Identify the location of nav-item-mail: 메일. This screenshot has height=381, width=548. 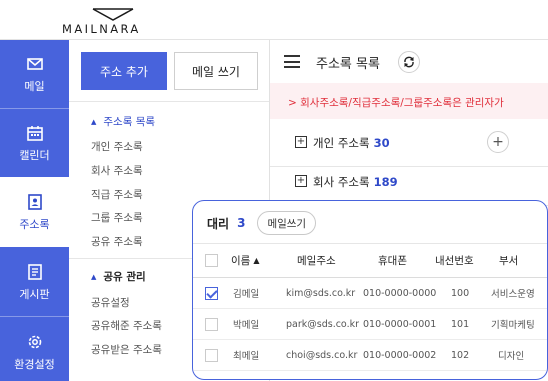
(34, 74).